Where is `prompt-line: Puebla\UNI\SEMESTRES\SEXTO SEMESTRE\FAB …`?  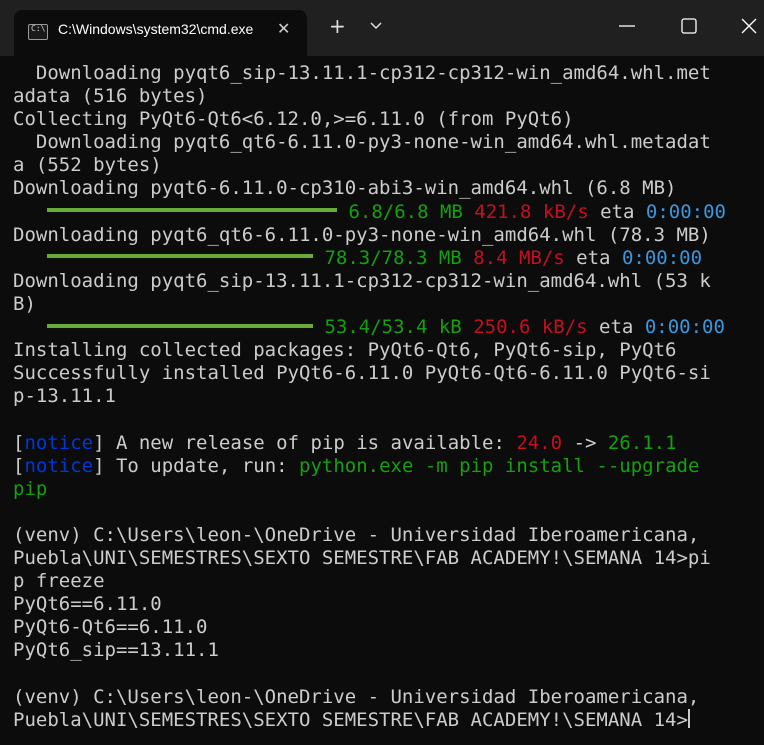 prompt-line: Puebla\UNI\SEMESTRES\SEXTO SEMESTRE\FAB … is located at coordinates (362, 557).